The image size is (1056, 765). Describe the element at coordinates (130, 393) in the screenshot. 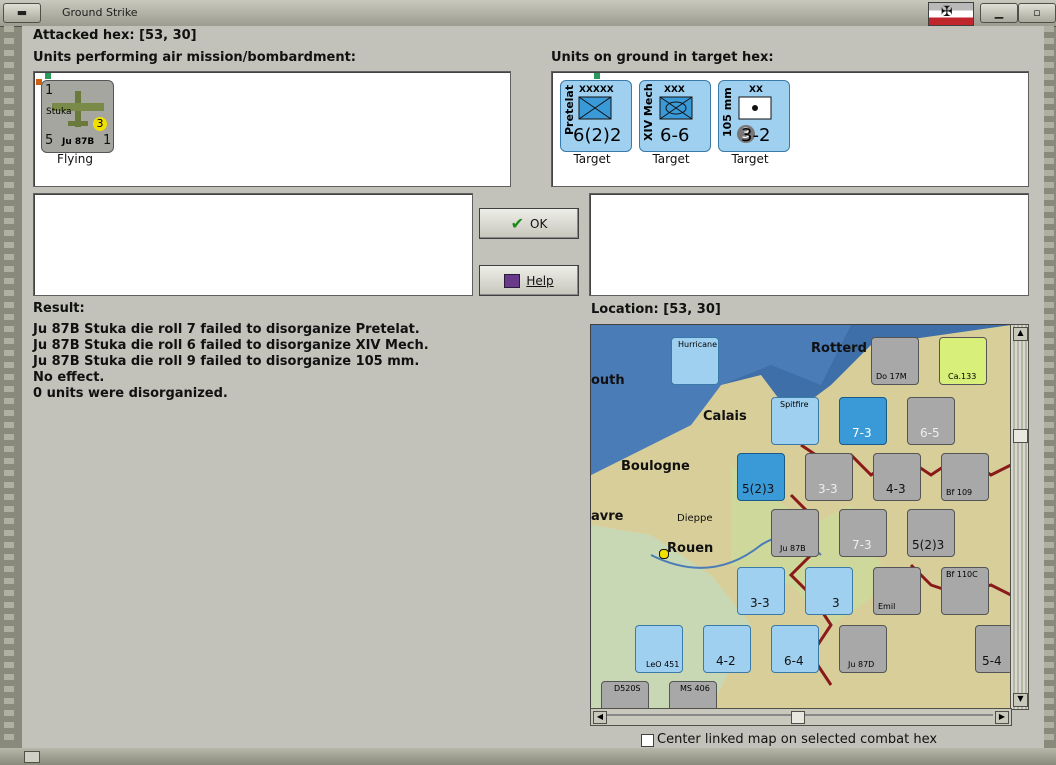

I see `result-line: 0 units were disorganized.` at that location.